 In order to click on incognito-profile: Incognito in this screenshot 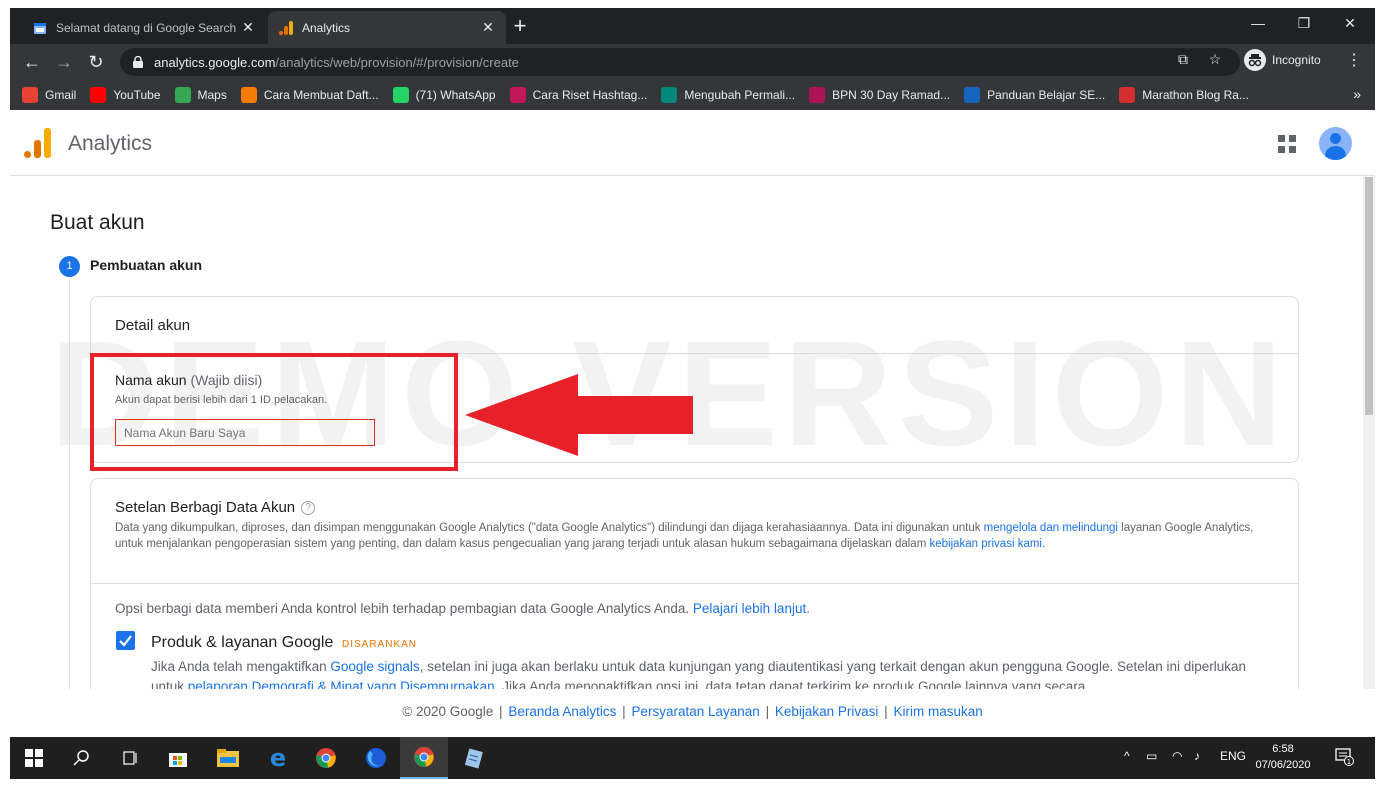, I will do `click(1282, 60)`.